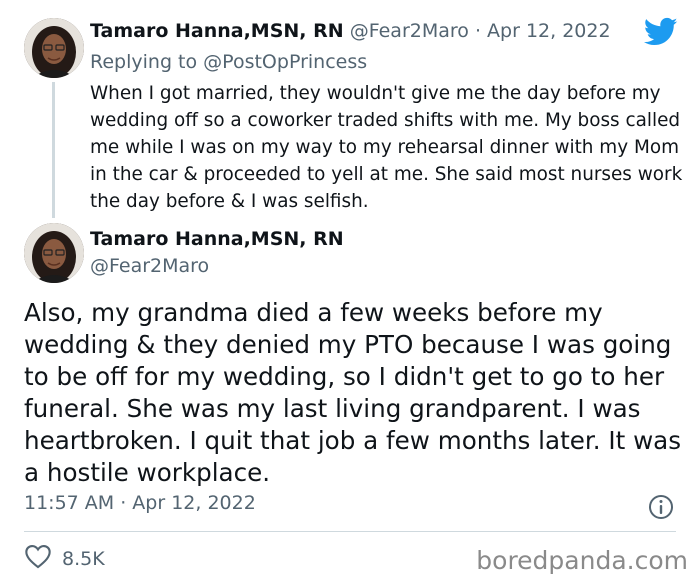  What do you see at coordinates (38, 558) in the screenshot?
I see `heart-icon` at bounding box center [38, 558].